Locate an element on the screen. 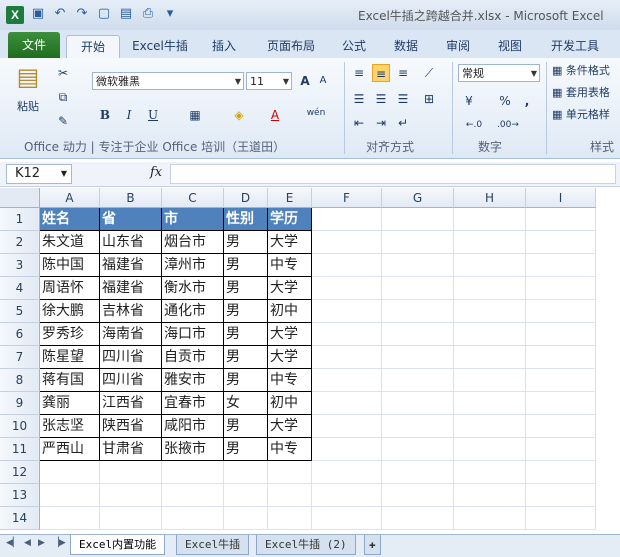 The height and width of the screenshot is (557, 620). cell-D10: 男 is located at coordinates (246, 426).